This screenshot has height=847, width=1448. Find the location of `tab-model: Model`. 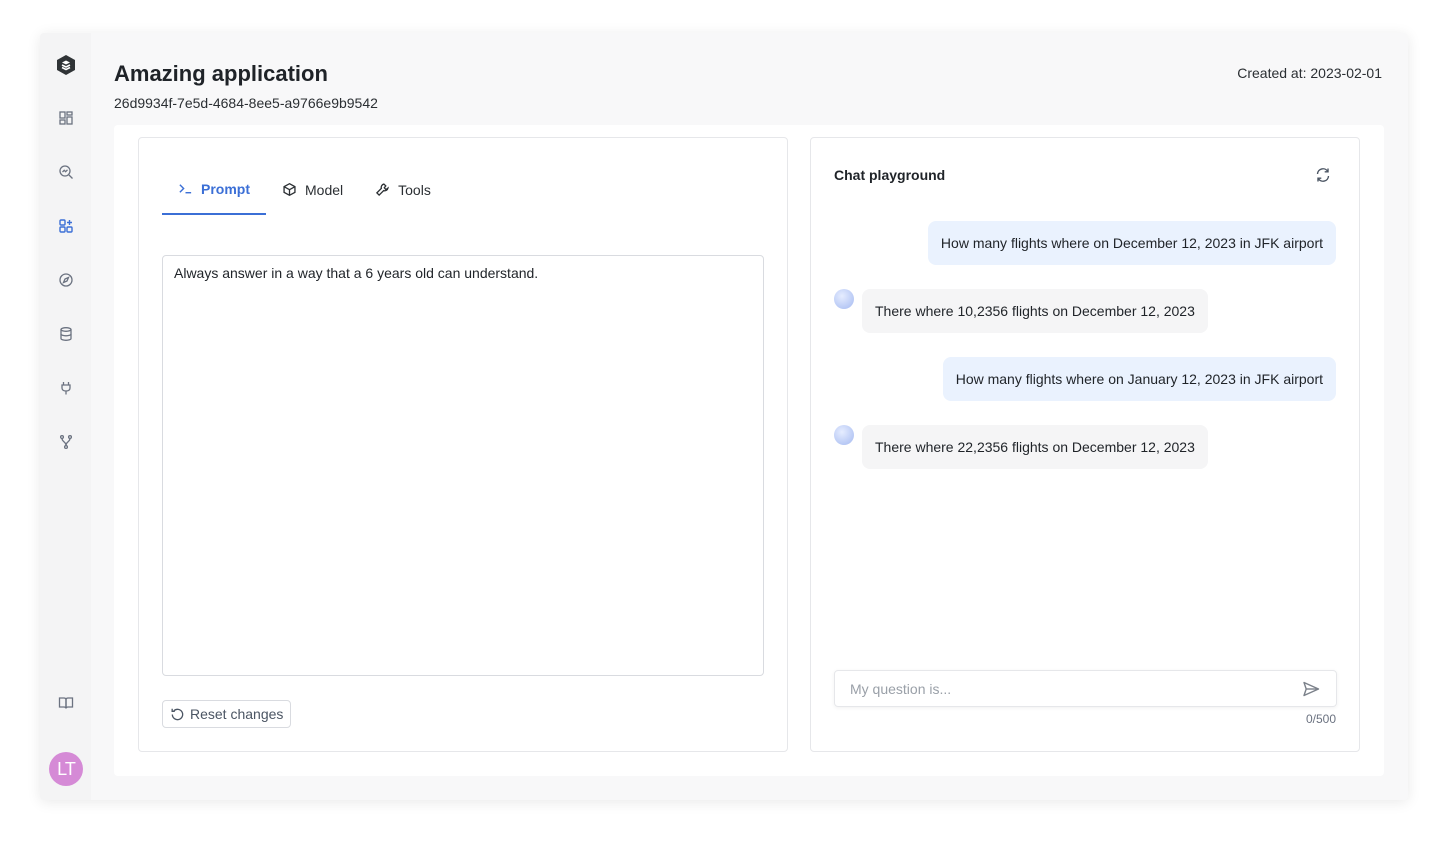

tab-model: Model is located at coordinates (312, 189).